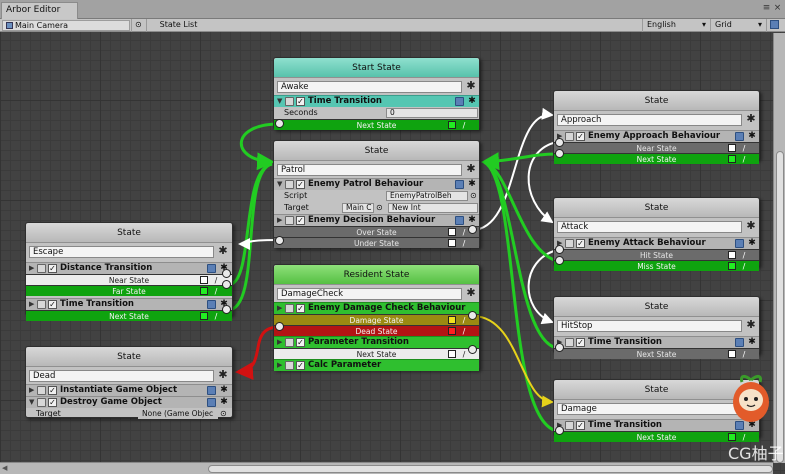 Image resolution: width=785 pixels, height=474 pixels. Describe the element at coordinates (656, 254) in the screenshot. I see `link-hit-state: Hit State /` at that location.